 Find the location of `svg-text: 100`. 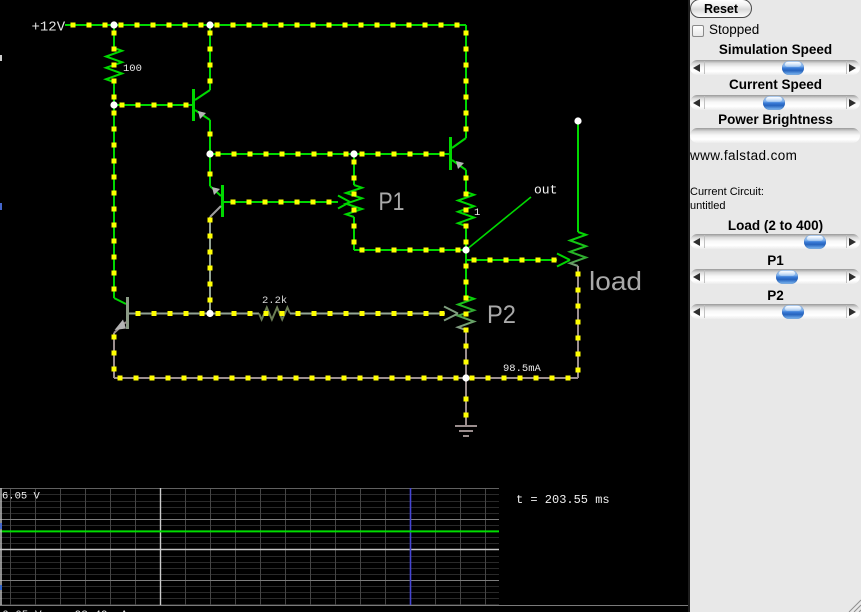

svg-text: 100 is located at coordinates (132, 69).